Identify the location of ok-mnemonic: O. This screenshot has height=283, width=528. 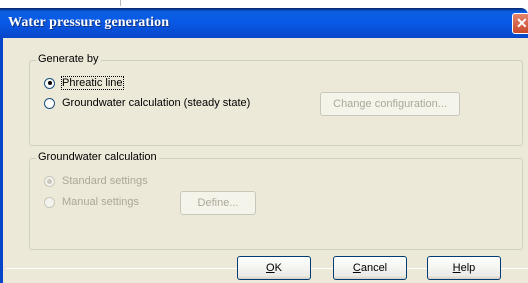
(270, 268).